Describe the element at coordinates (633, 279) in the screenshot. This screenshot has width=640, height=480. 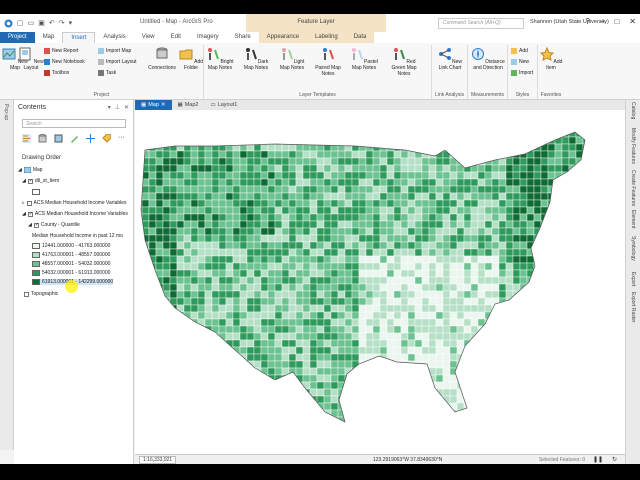
I see `export-pane-tab: Export` at that location.